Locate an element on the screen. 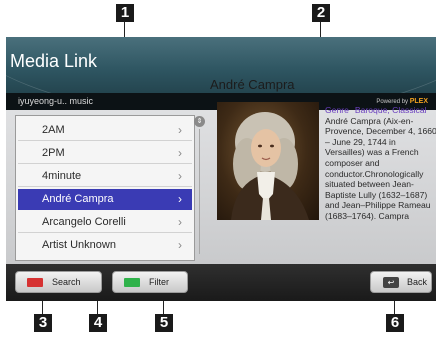 The image size is (436, 340). breadcrumb: iyuyeong-u.. music is located at coordinates (56, 101).